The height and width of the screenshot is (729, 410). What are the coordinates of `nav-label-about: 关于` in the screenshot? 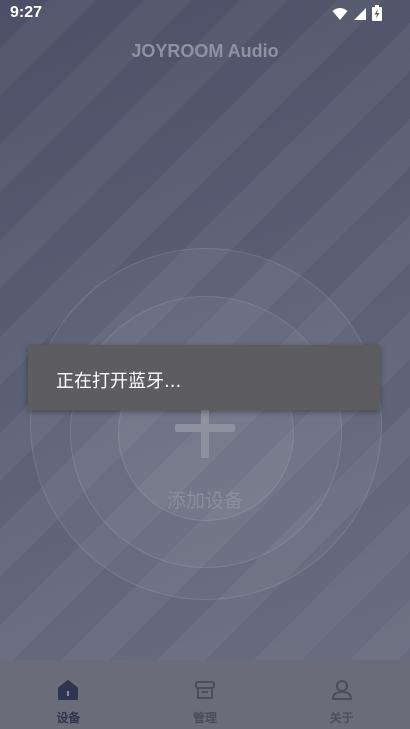 It's located at (341, 718).